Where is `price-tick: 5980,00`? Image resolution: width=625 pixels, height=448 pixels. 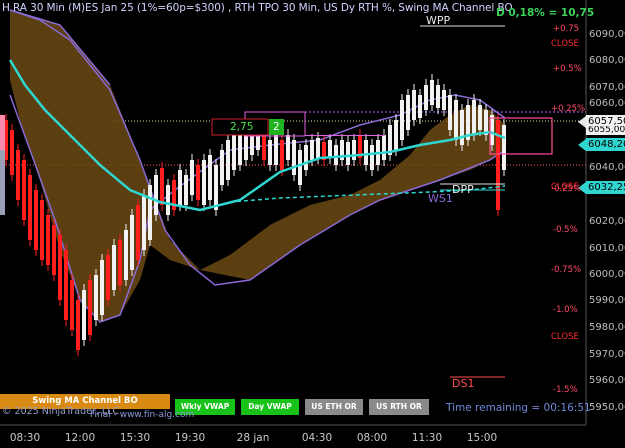 price-tick: 5980,00 is located at coordinates (607, 327).